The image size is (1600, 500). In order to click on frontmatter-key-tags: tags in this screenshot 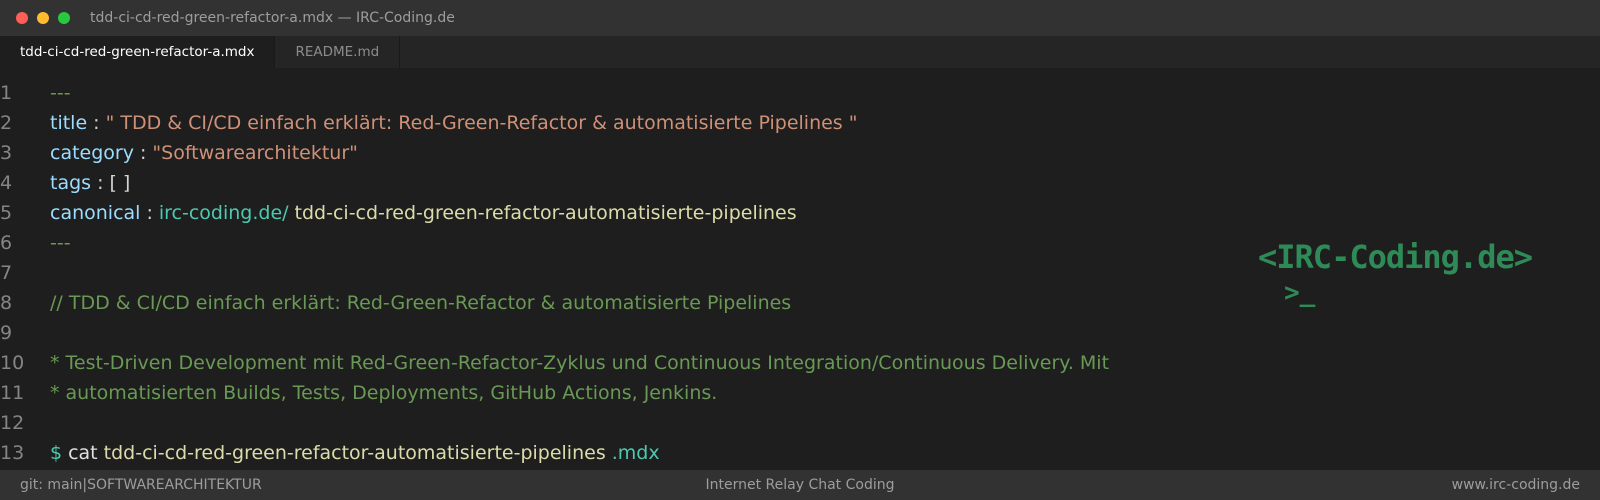, I will do `click(71, 183)`.